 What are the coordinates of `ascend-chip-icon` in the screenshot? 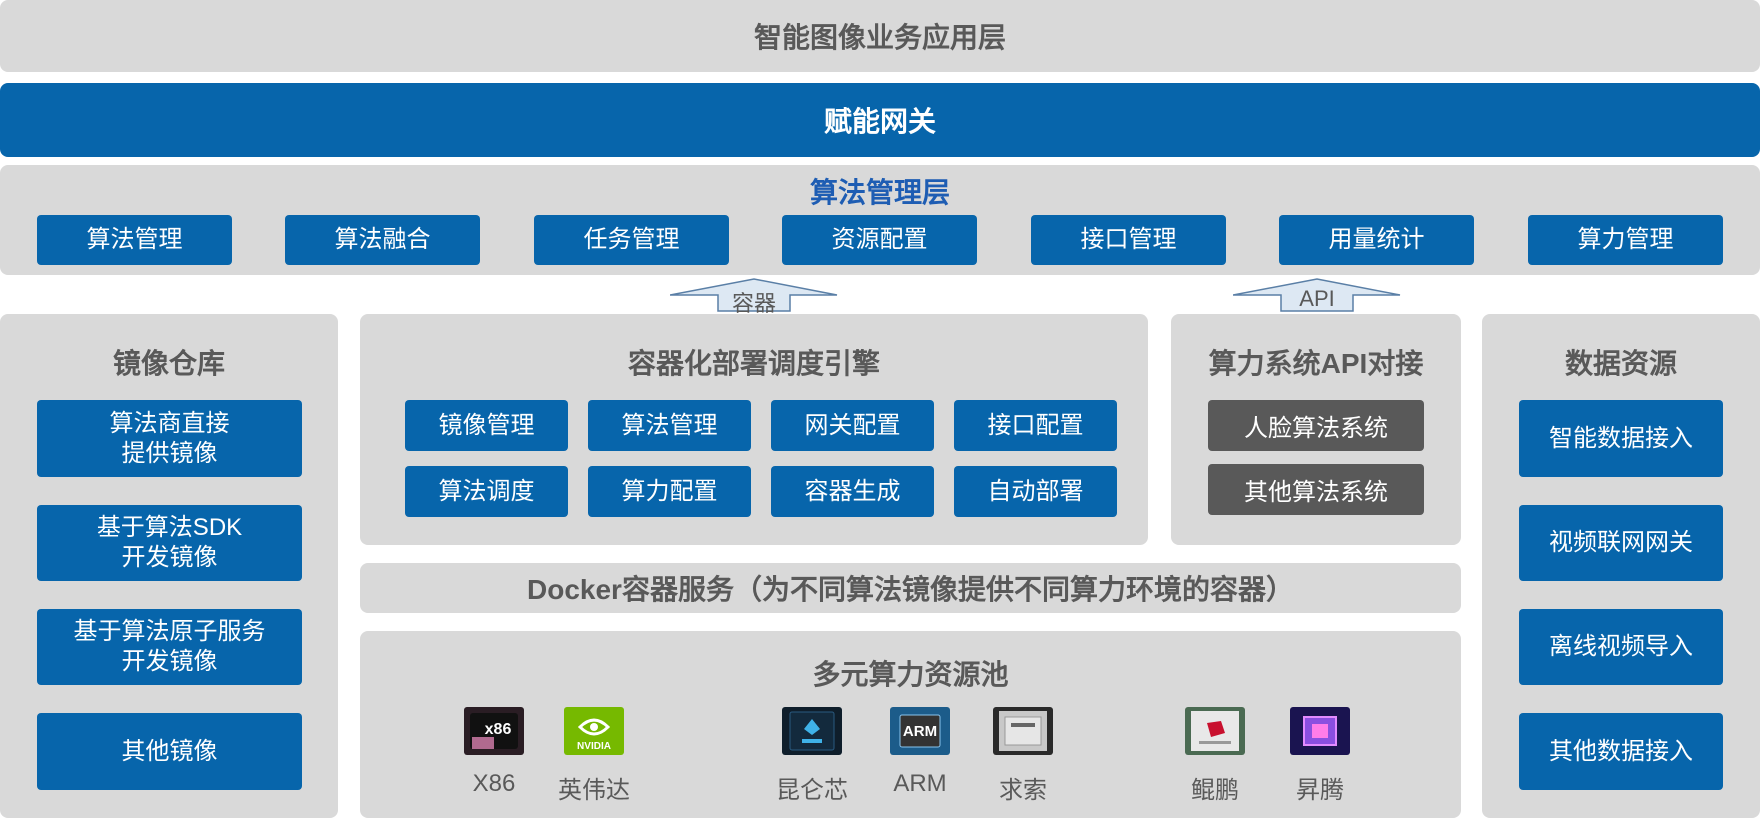 It's located at (1320, 731).